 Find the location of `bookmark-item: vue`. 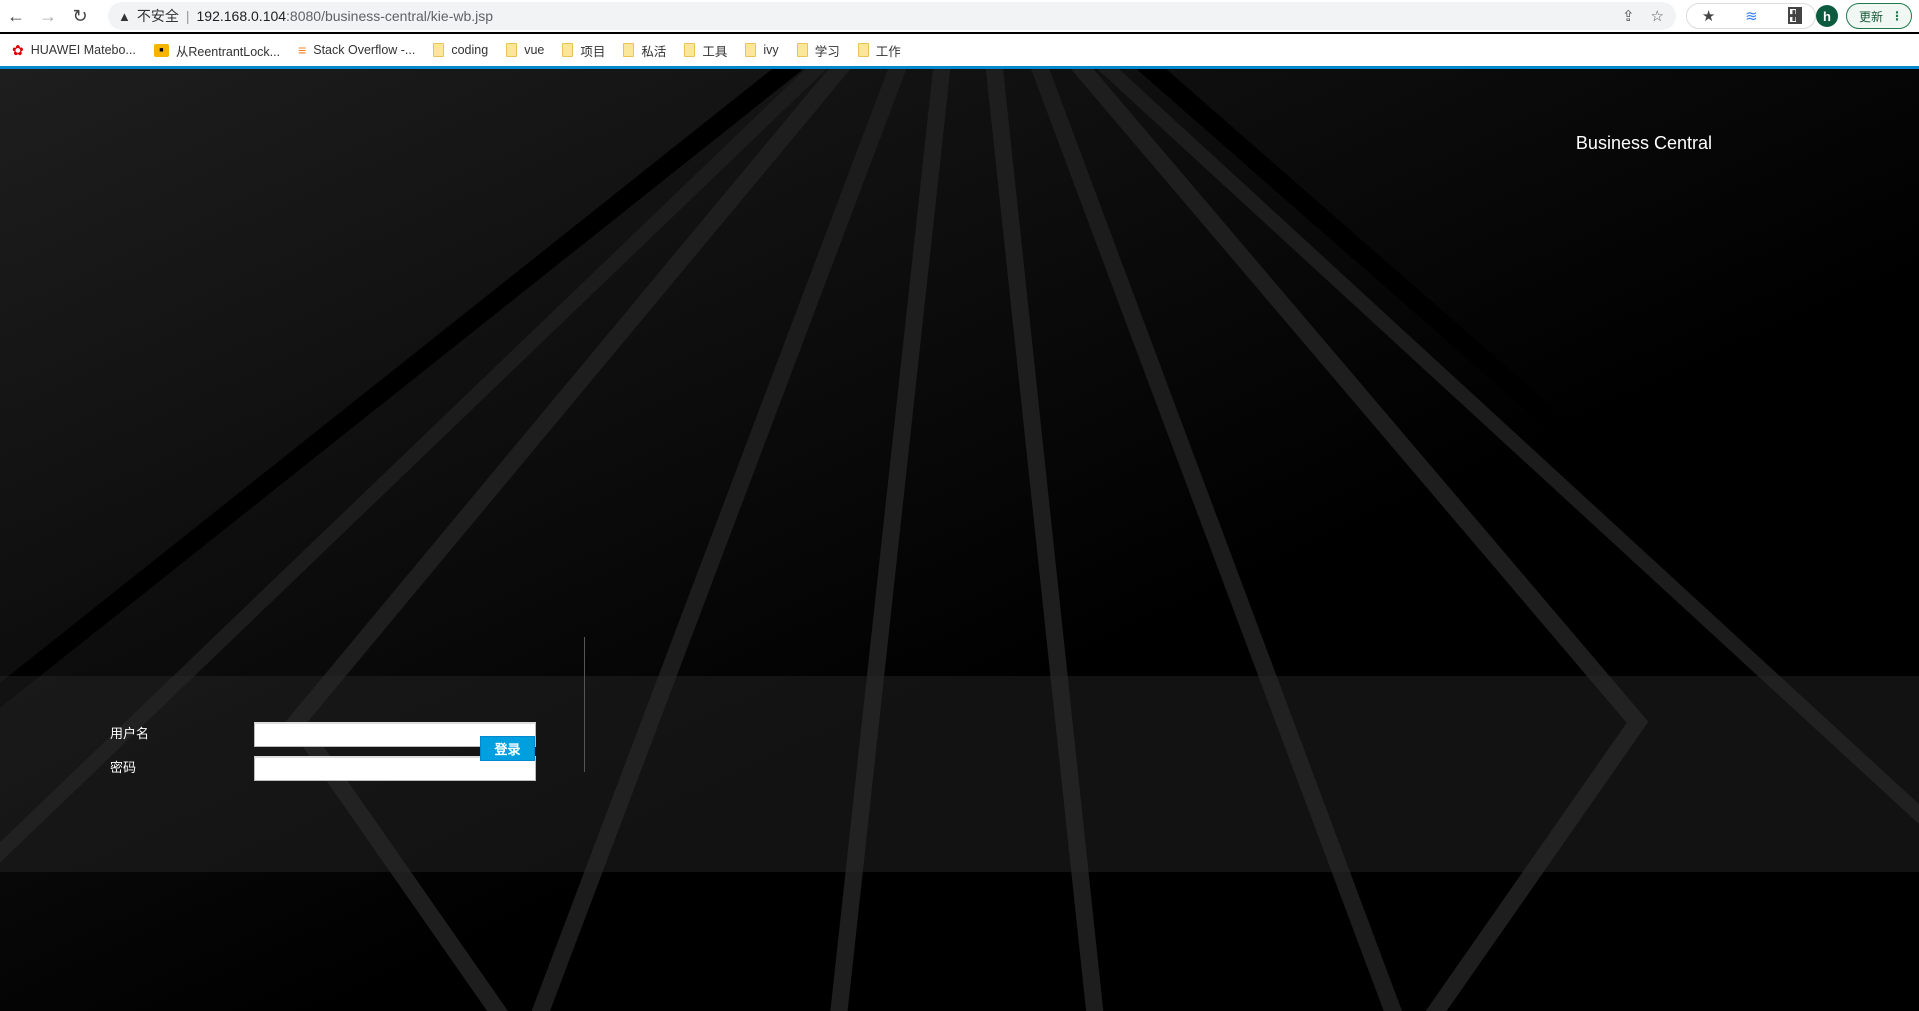

bookmark-item: vue is located at coordinates (525, 50).